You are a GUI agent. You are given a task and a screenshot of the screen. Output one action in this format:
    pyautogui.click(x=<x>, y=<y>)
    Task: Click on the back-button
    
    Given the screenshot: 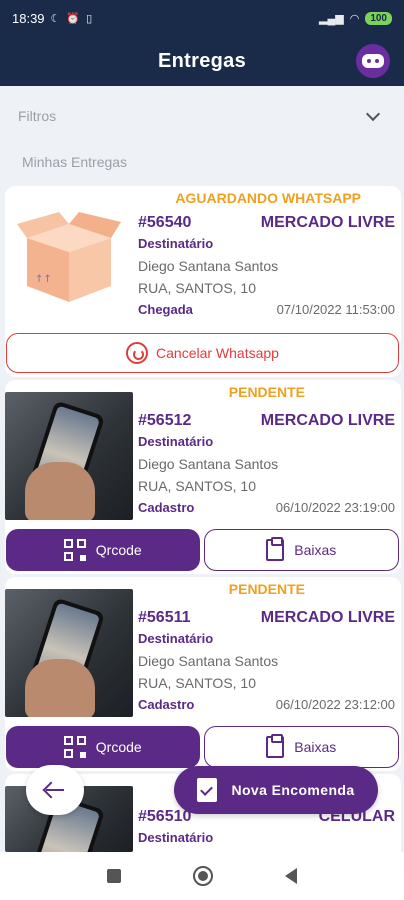 What is the action you would take?
    pyautogui.click(x=55, y=790)
    